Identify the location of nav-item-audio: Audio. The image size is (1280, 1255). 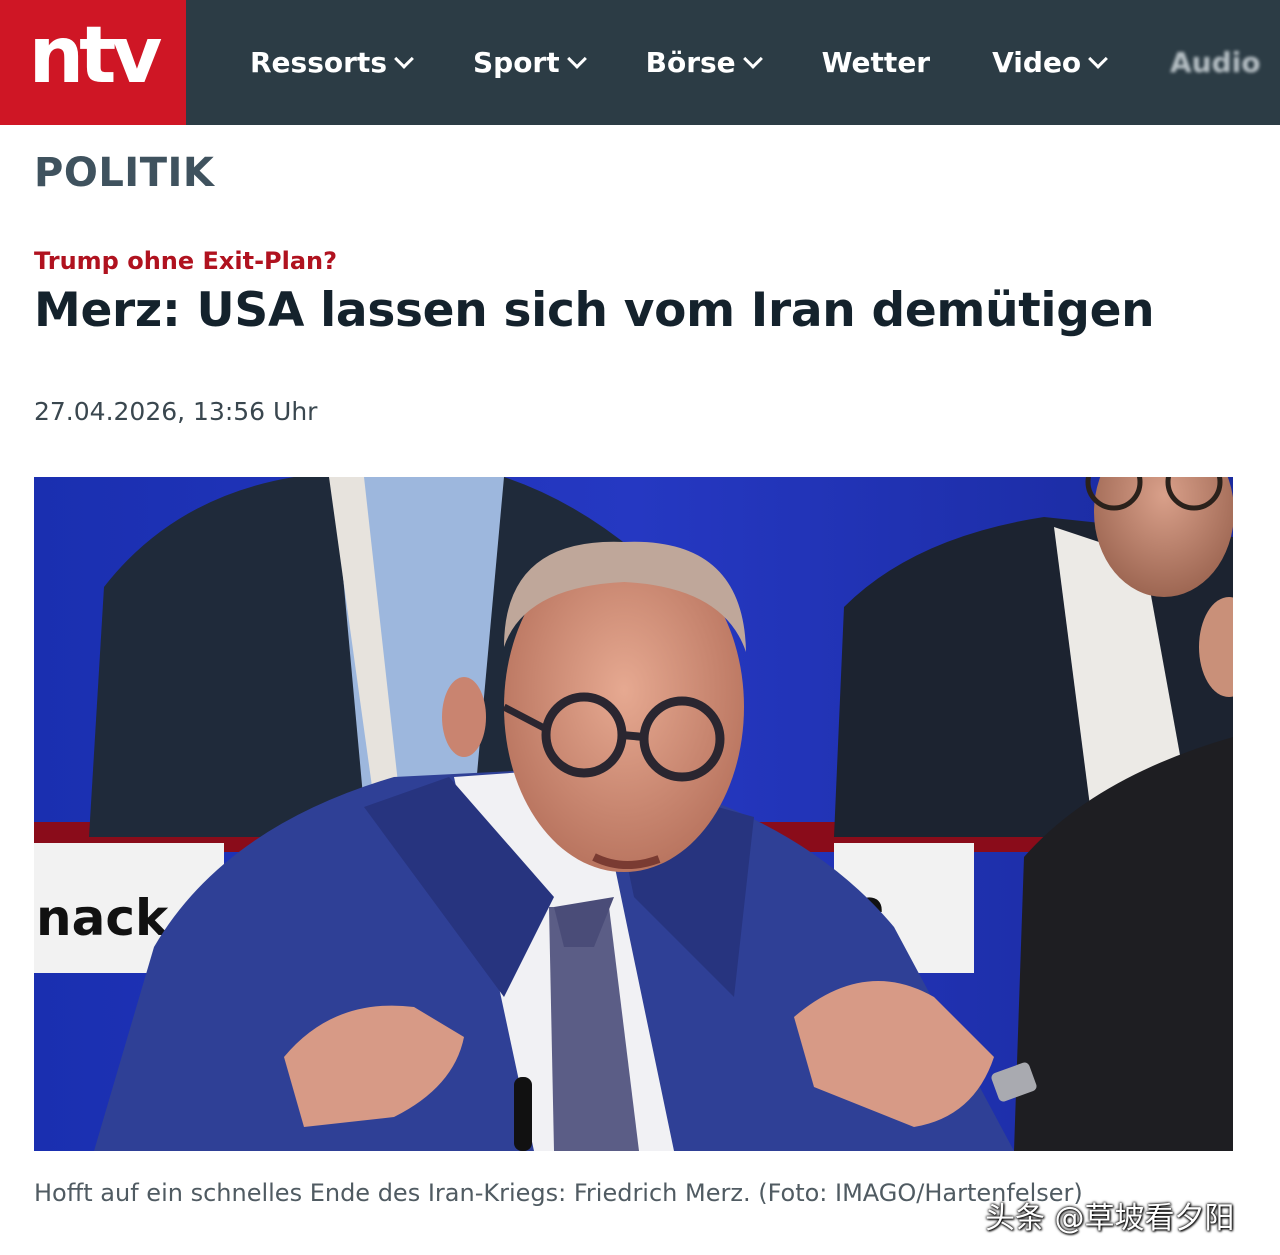
(1215, 62).